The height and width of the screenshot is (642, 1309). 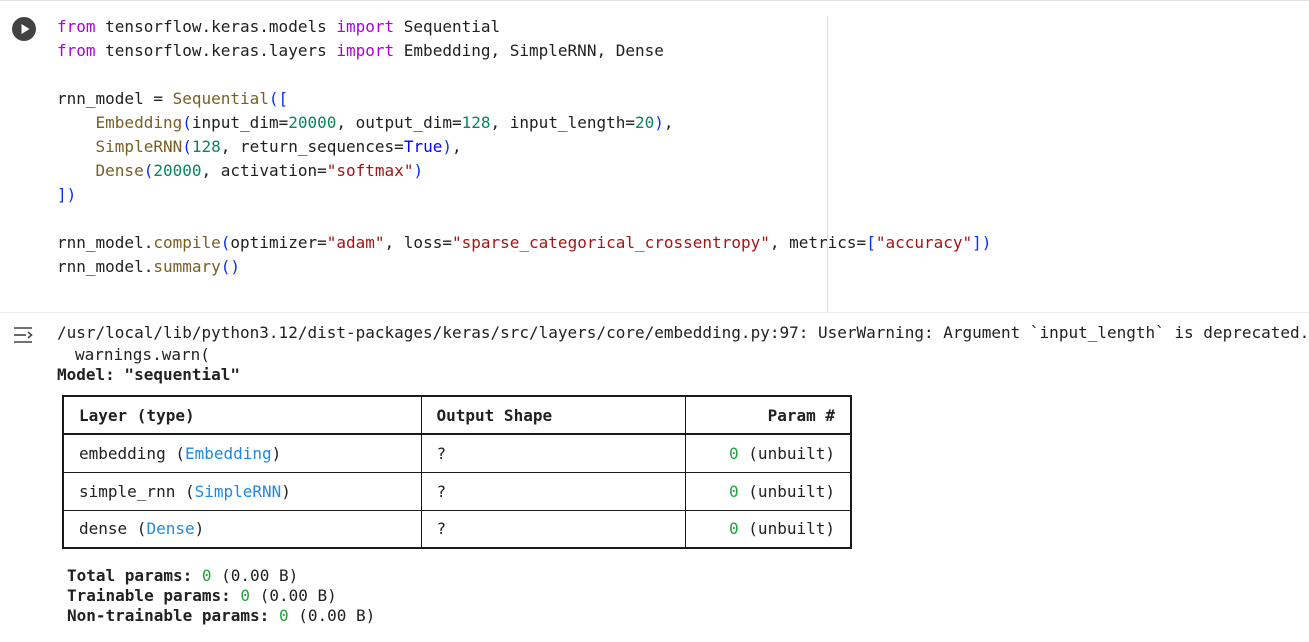 What do you see at coordinates (115, 98) in the screenshot?
I see `code-token: rnn_model =` at bounding box center [115, 98].